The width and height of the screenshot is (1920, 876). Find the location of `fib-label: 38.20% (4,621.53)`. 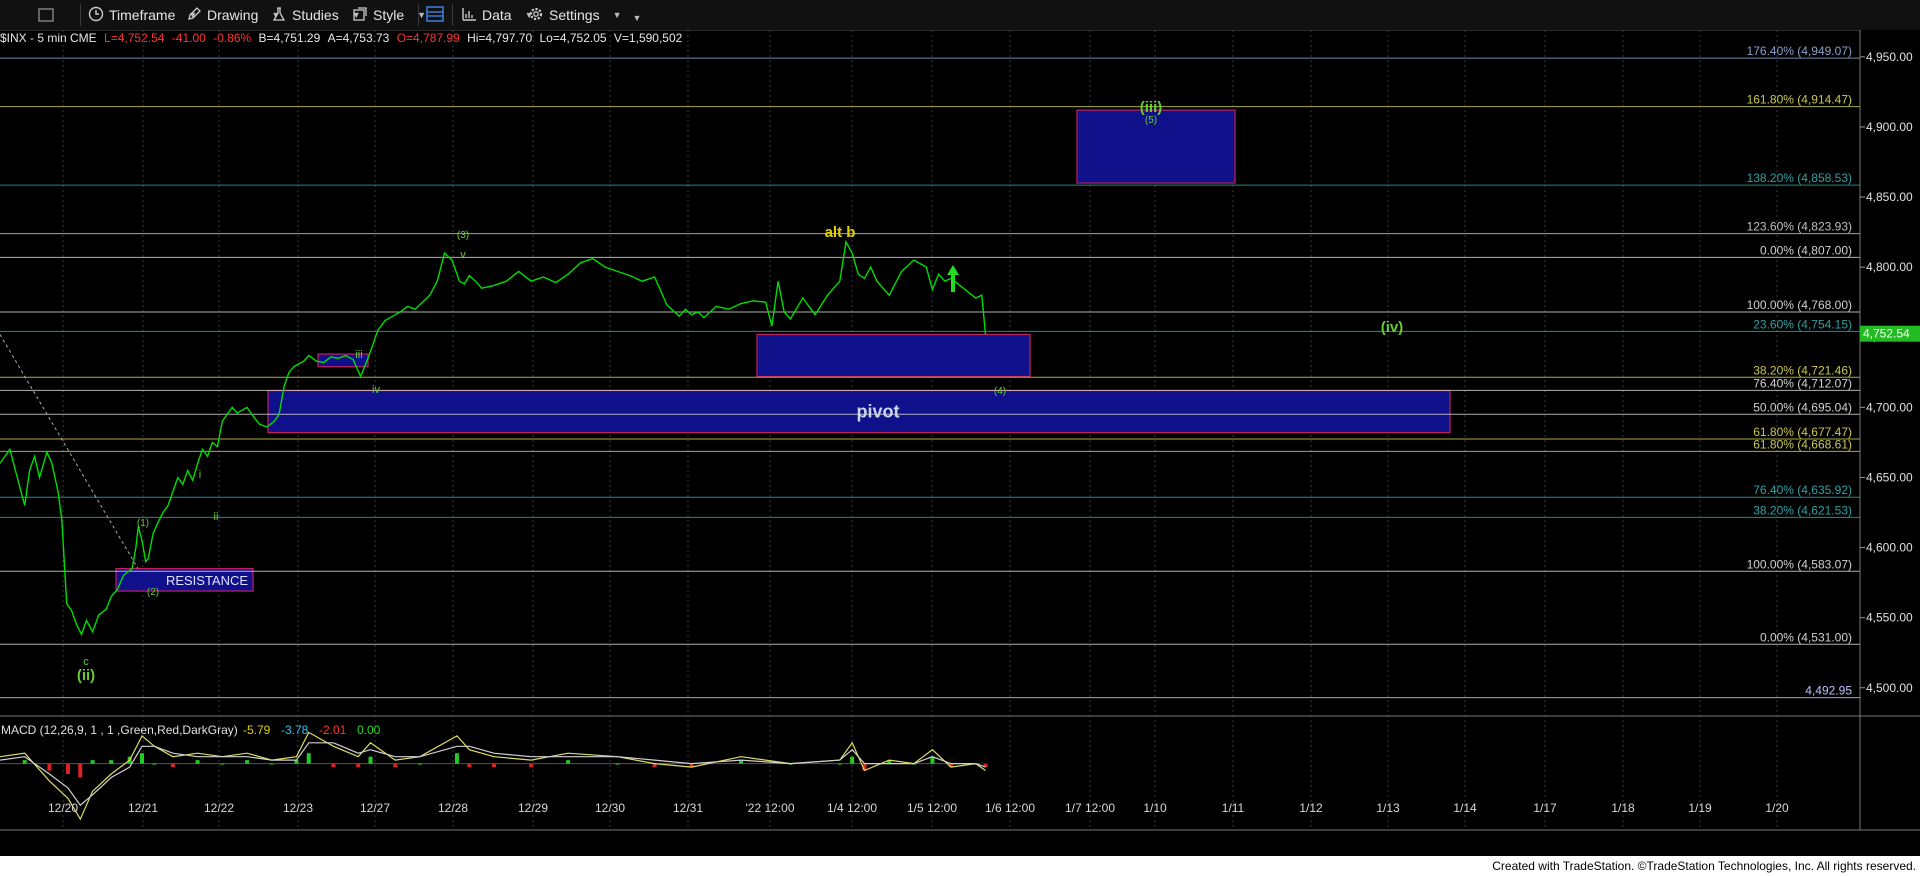

fib-label: 38.20% (4,621.53) is located at coordinates (1802, 510).